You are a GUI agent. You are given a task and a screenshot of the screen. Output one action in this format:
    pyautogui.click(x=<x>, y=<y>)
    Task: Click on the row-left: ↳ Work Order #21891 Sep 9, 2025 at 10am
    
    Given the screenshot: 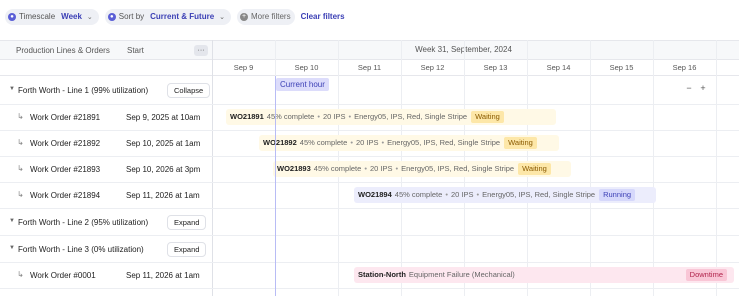 What is the action you would take?
    pyautogui.click(x=106, y=117)
    